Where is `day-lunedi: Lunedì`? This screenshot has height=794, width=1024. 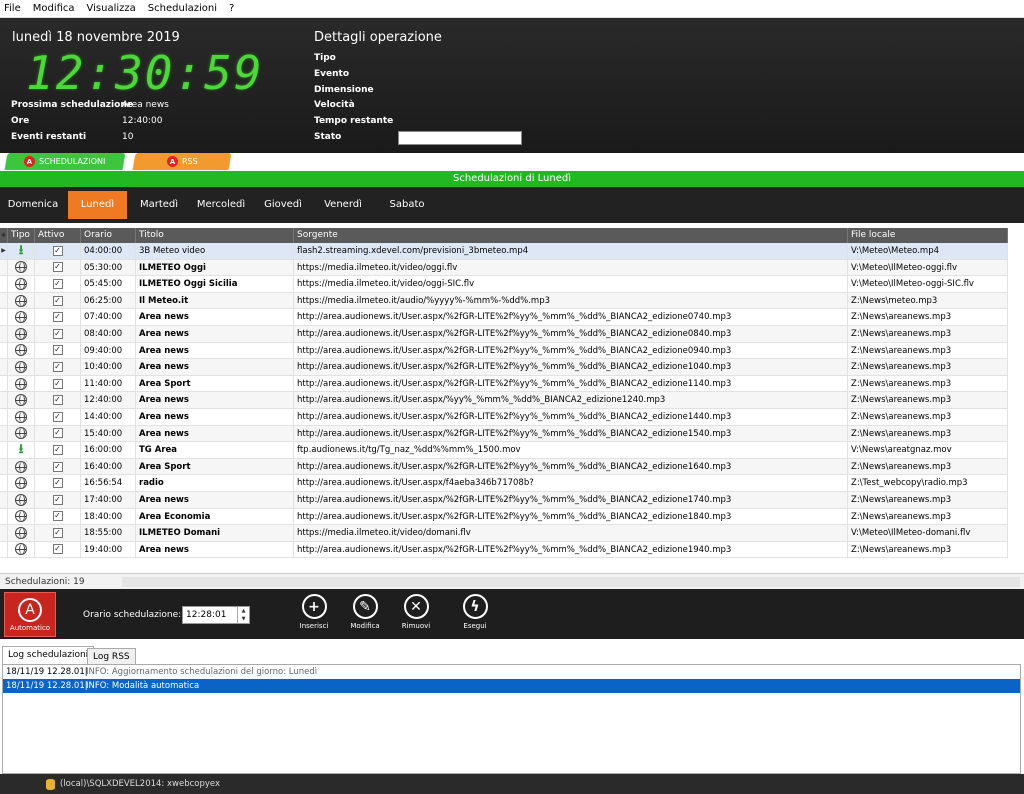
day-lunedi: Lunedì is located at coordinates (97, 205).